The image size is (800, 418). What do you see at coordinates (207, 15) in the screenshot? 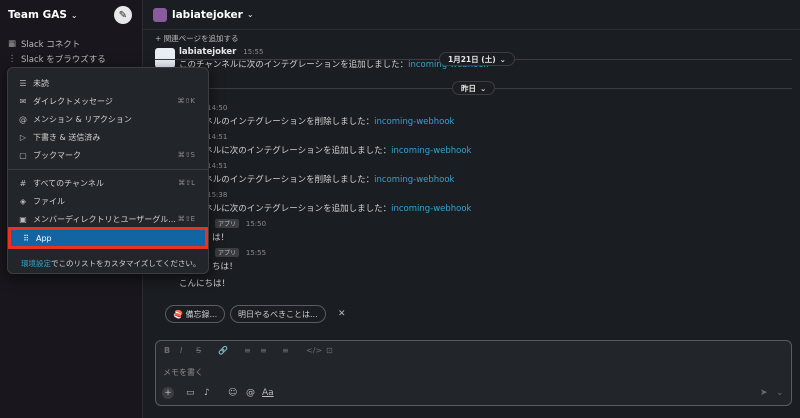
I see `channel-name: labiatejoker` at bounding box center [207, 15].